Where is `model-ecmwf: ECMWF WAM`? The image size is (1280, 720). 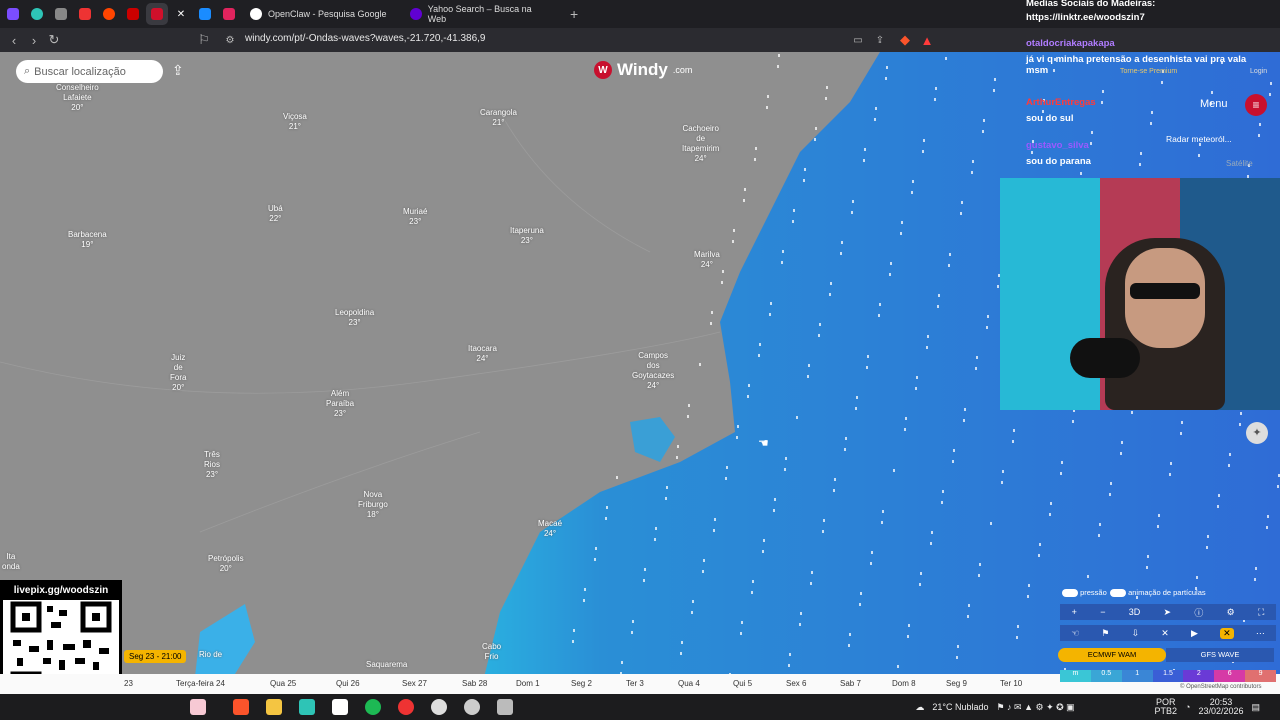 model-ecmwf: ECMWF WAM is located at coordinates (1112, 655).